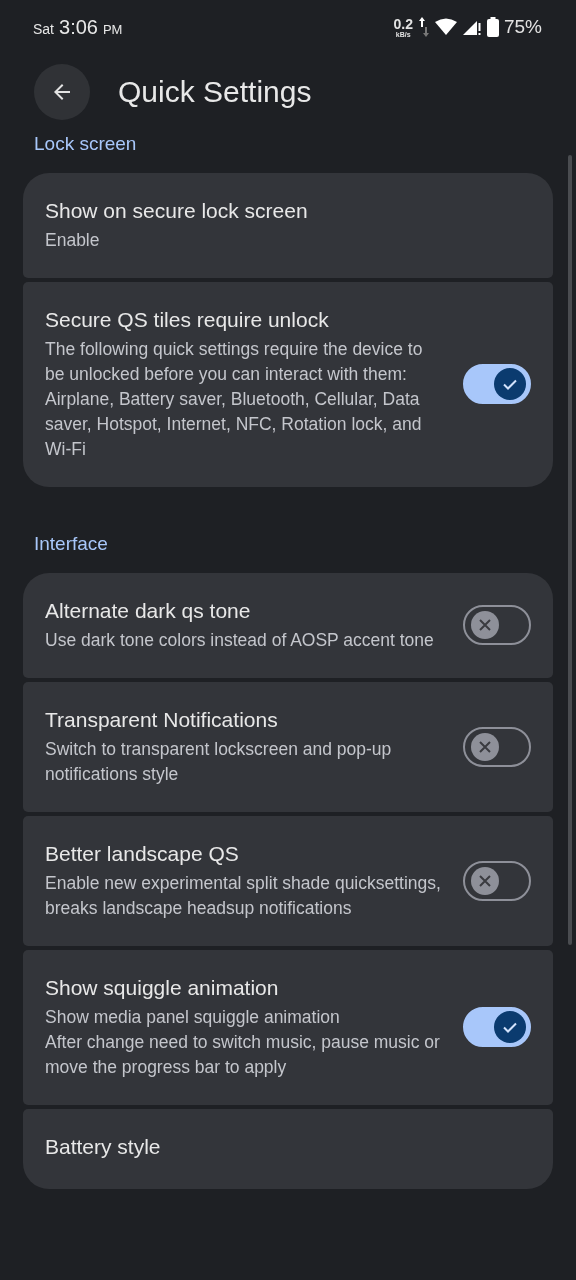 This screenshot has width=576, height=1280. Describe the element at coordinates (71, 544) in the screenshot. I see `section-header: Interface` at that location.